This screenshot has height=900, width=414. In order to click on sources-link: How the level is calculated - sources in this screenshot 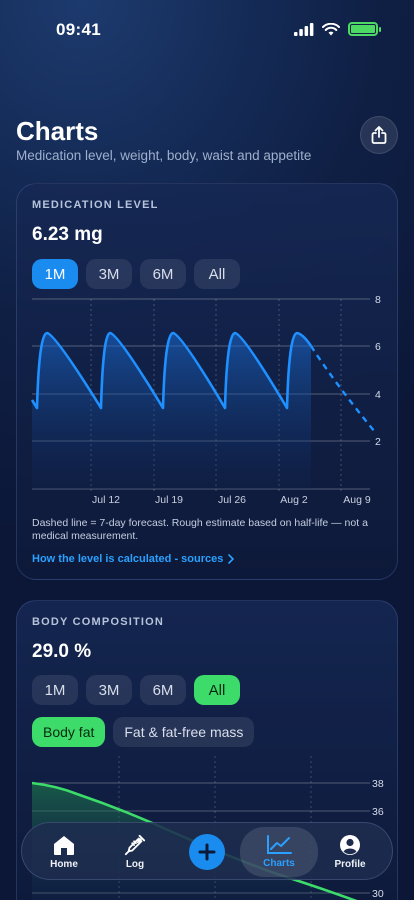, I will do `click(133, 559)`.